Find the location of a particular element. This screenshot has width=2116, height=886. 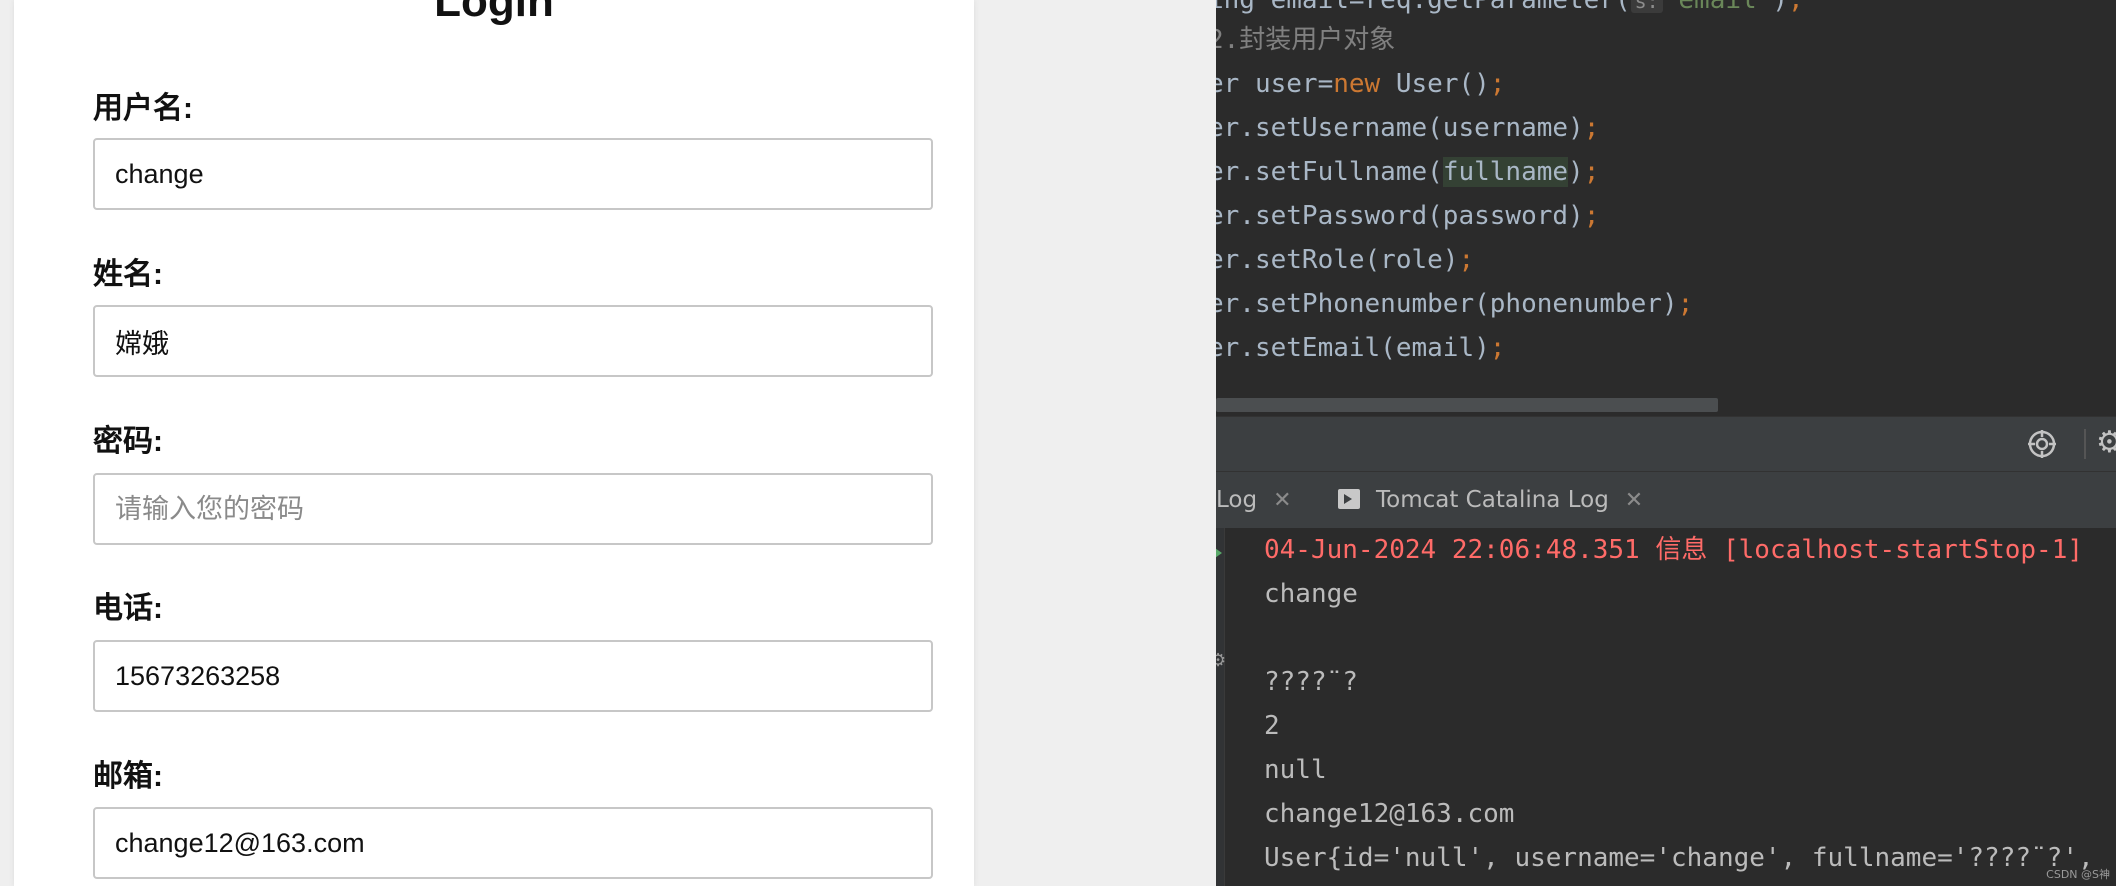

param-hint: s: is located at coordinates (1646, 6).